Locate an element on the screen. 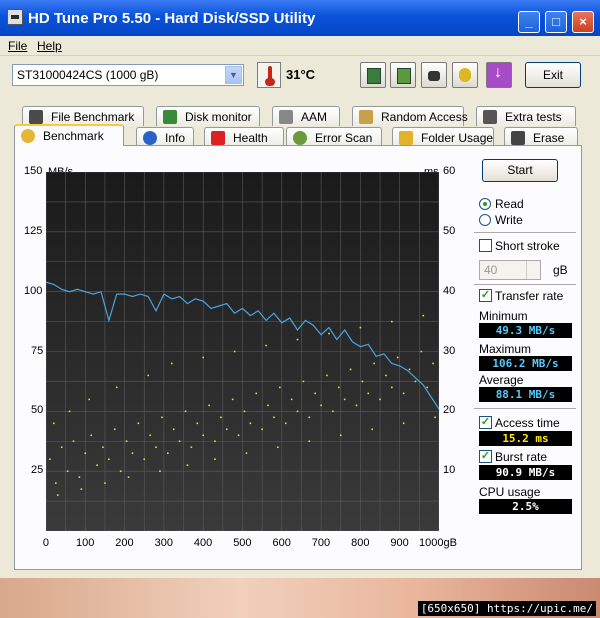  tab-disk-monitor: Disk monitor is located at coordinates (208, 116).